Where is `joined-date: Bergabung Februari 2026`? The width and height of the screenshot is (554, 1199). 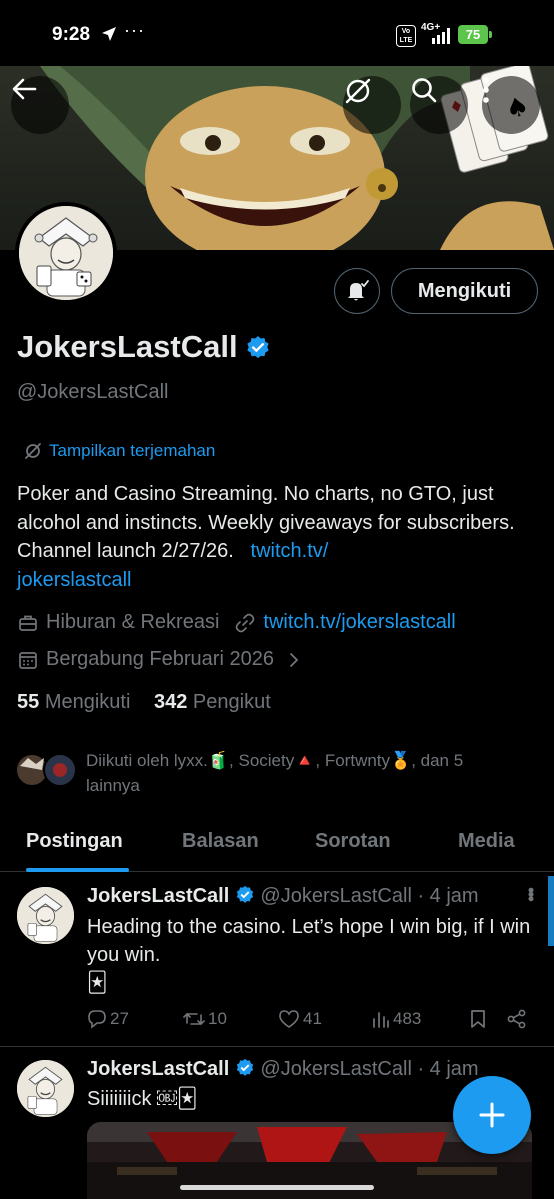 joined-date: Bergabung Februari 2026 is located at coordinates (160, 659).